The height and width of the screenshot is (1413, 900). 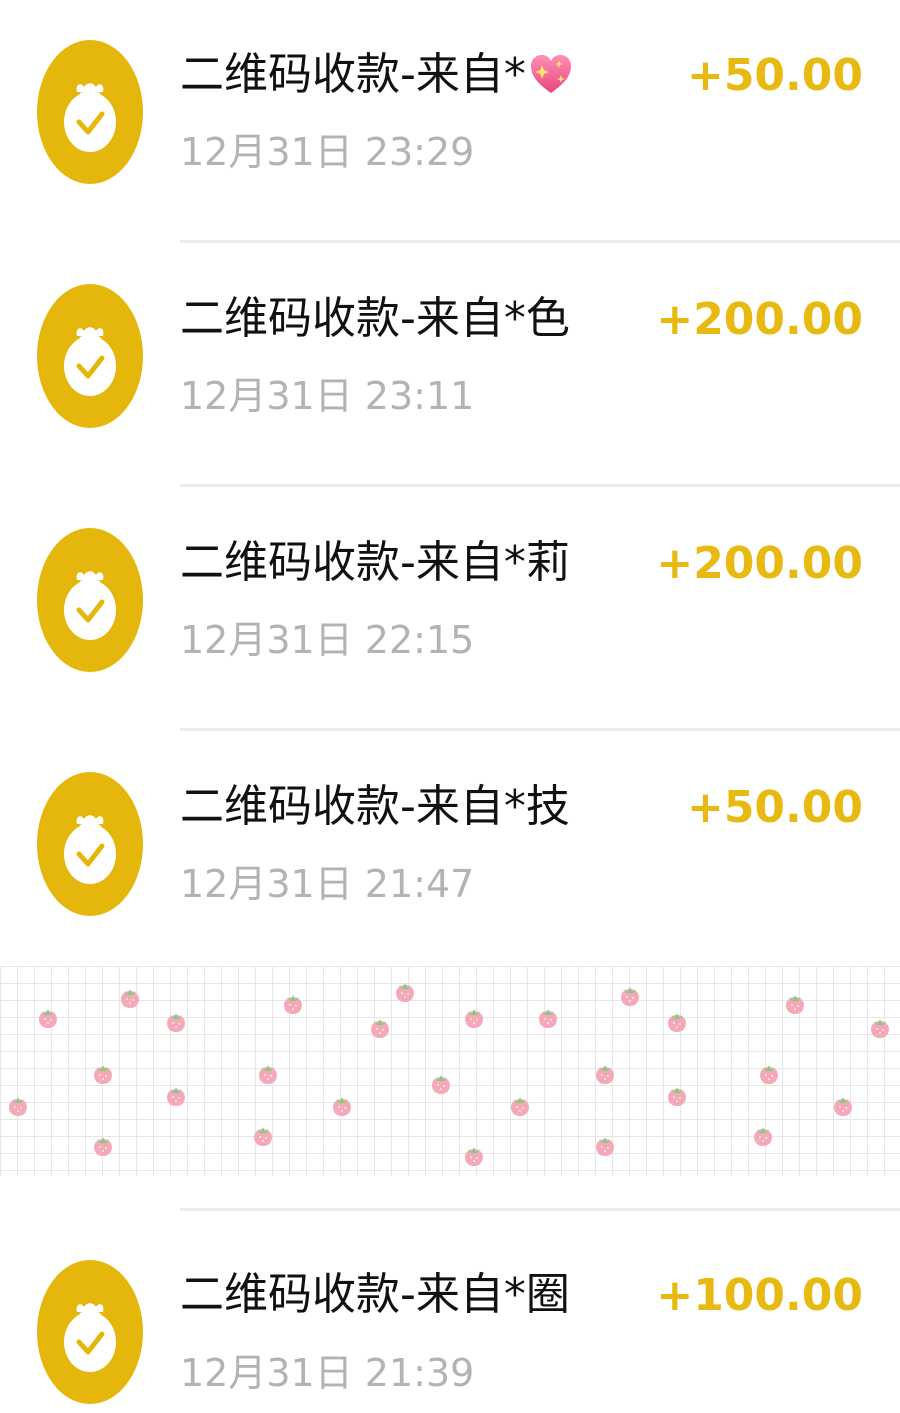 What do you see at coordinates (449, 1074) in the screenshot?
I see `strawberry-pattern` at bounding box center [449, 1074].